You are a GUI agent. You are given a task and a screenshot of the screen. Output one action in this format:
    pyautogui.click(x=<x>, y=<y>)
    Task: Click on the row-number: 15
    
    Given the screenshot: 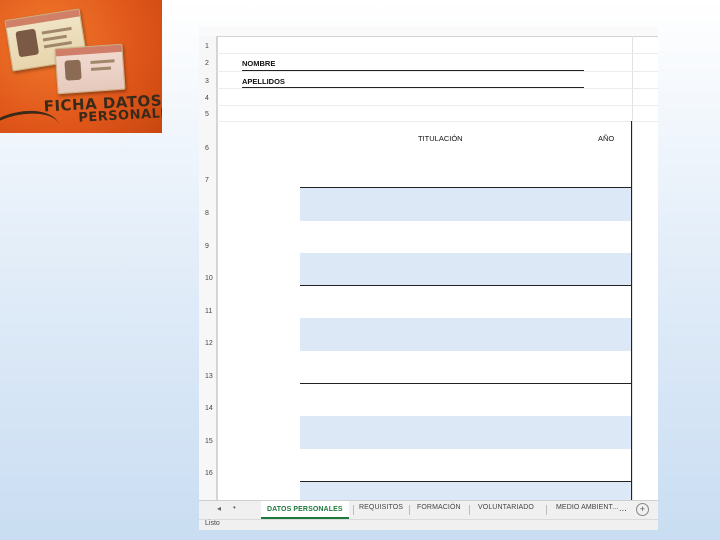 What is the action you would take?
    pyautogui.click(x=208, y=441)
    